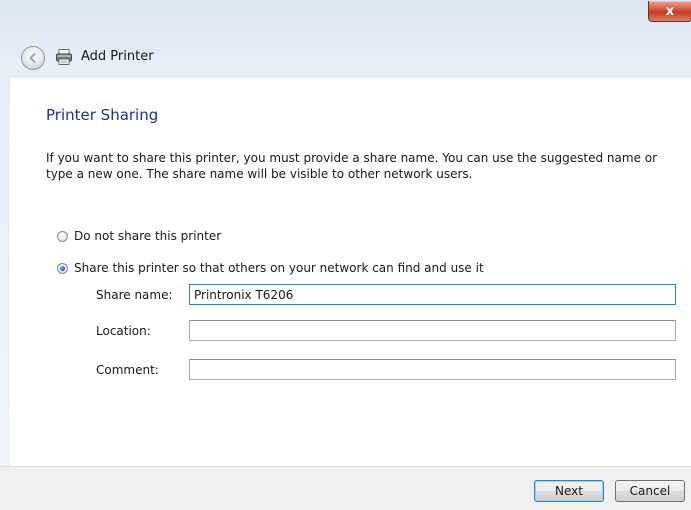  I want to click on comment-input, so click(432, 369).